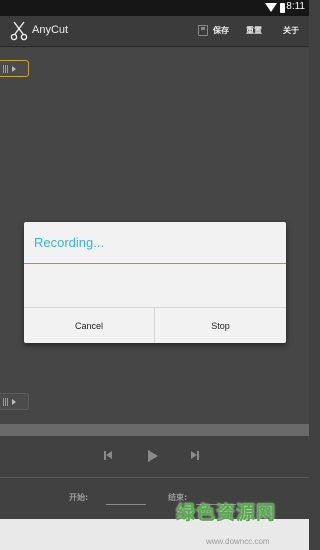 The image size is (320, 550). I want to click on battery-icon, so click(282, 8).